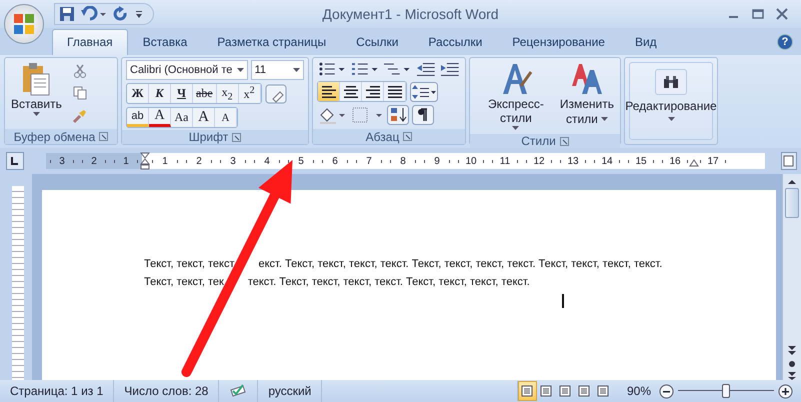 This screenshot has width=801, height=402. Describe the element at coordinates (55, 137) in the screenshot. I see `group-label: Буфер обмена` at that location.